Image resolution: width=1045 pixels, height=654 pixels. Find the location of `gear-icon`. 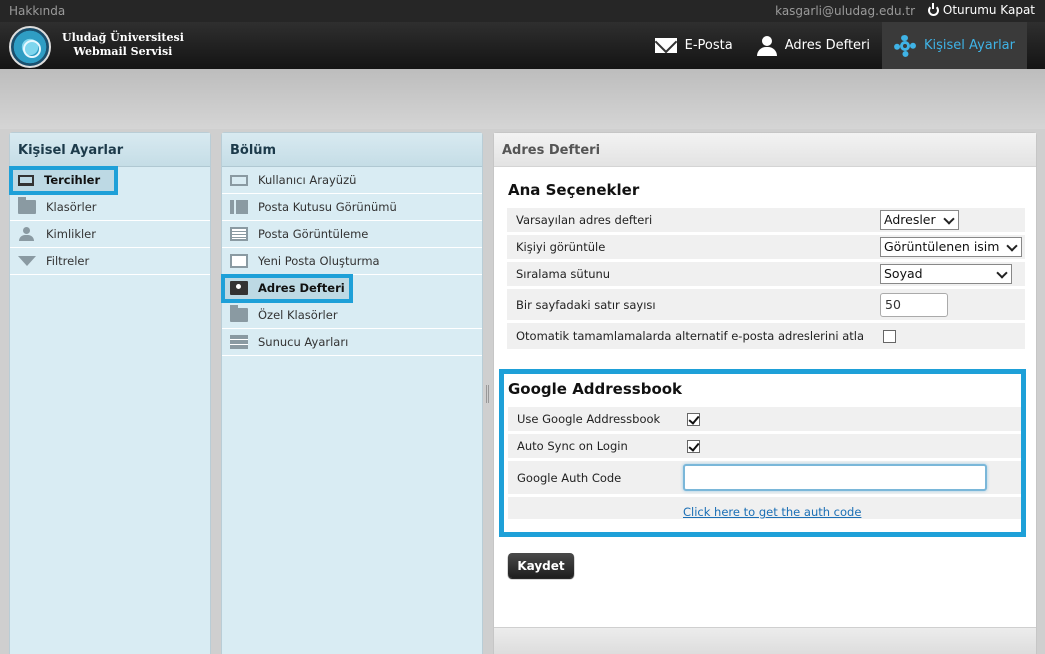

gear-icon is located at coordinates (905, 45).